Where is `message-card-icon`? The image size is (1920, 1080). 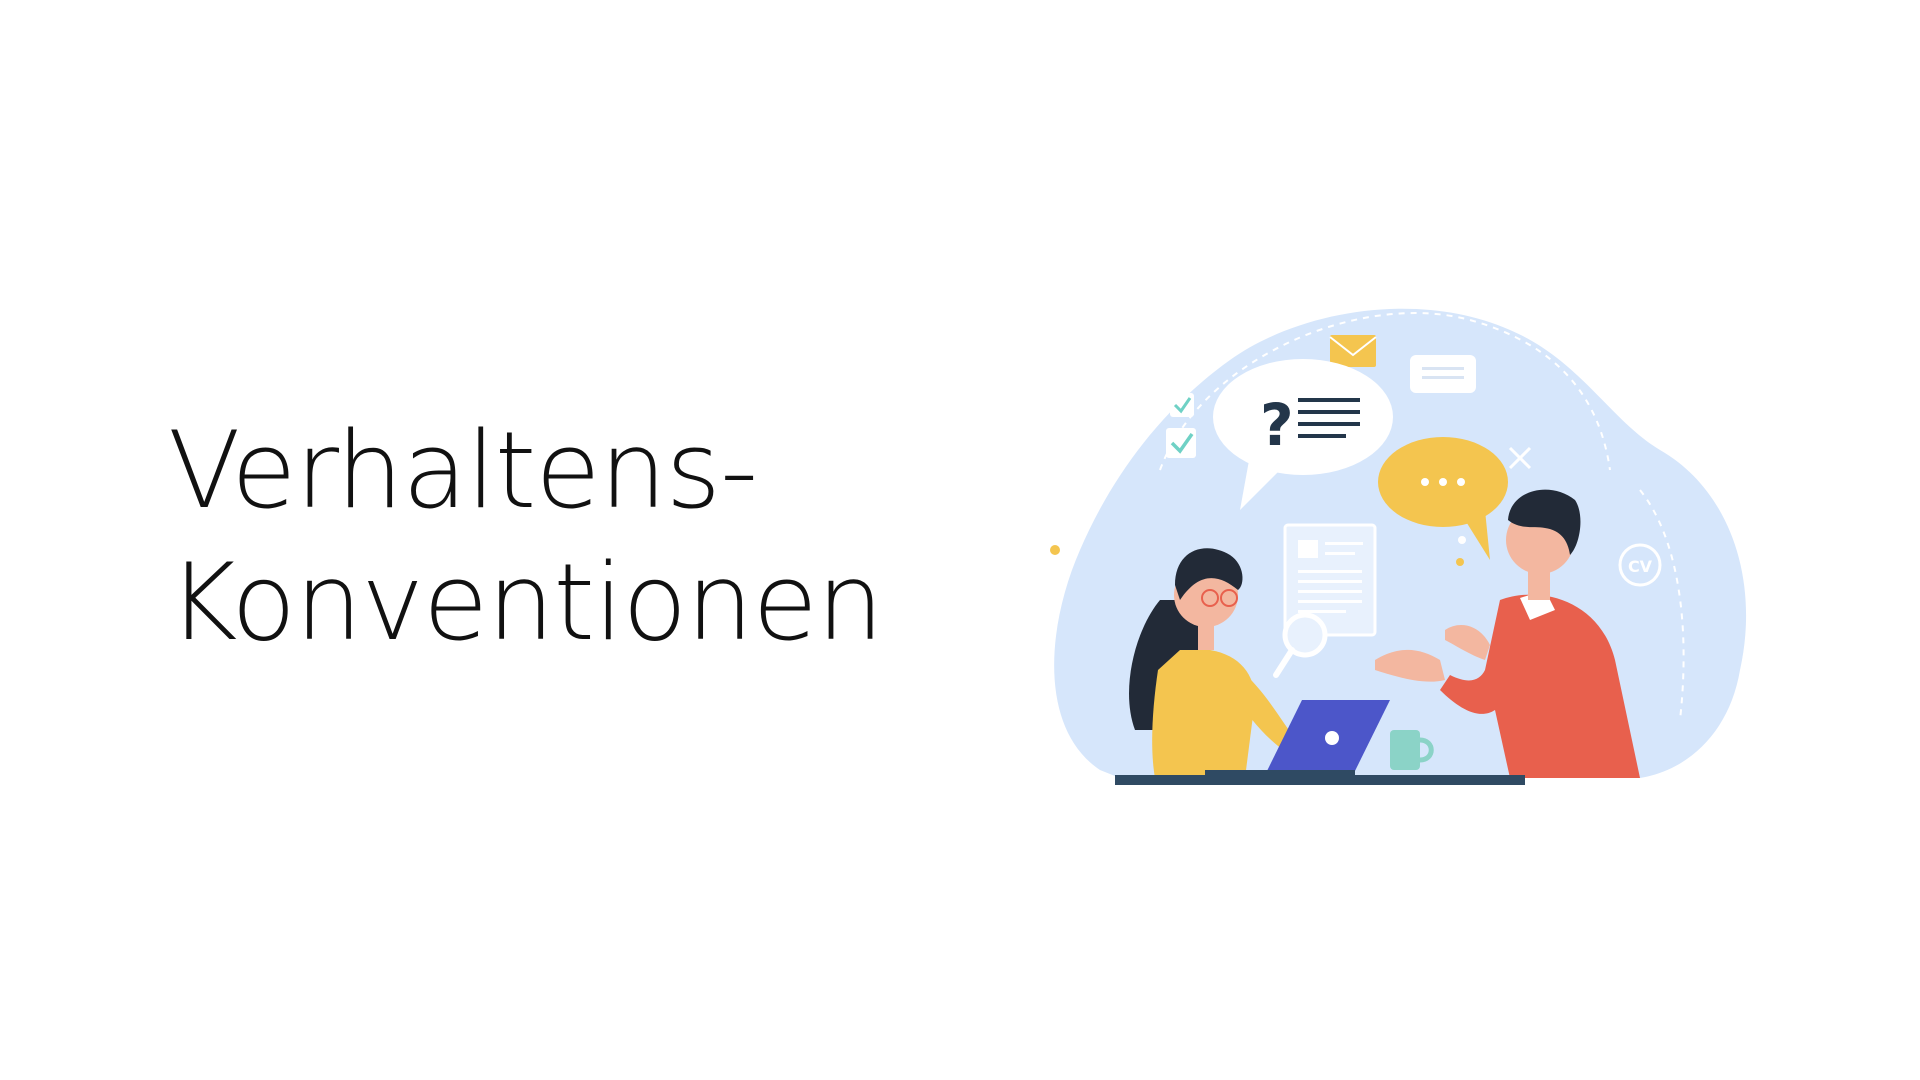 message-card-icon is located at coordinates (1443, 374).